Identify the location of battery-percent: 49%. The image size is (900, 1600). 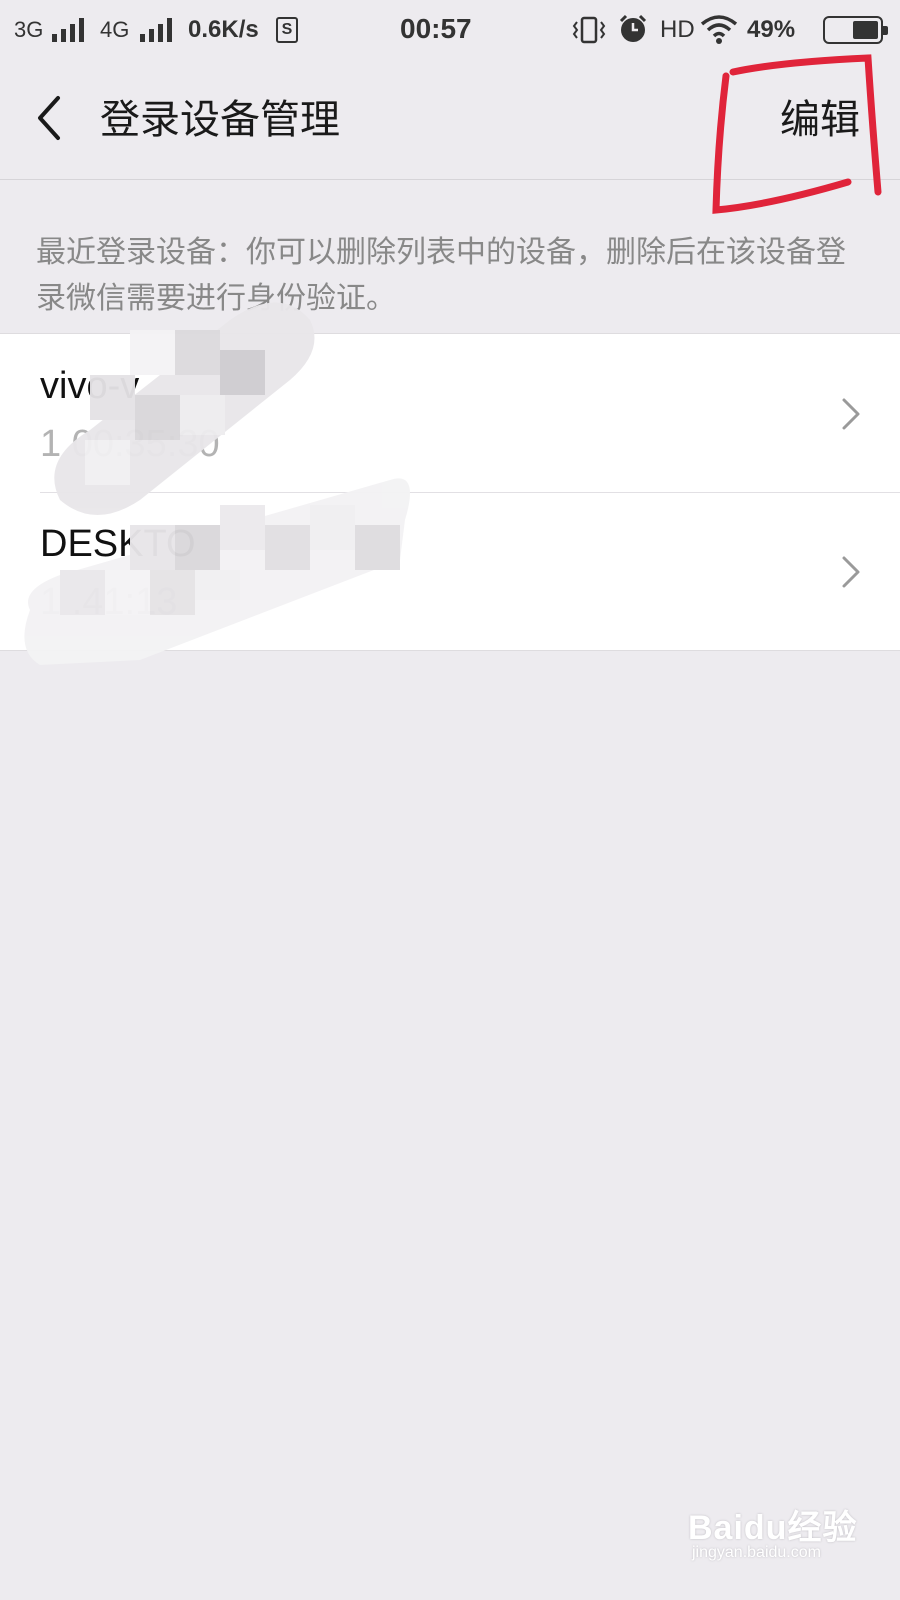
(771, 29).